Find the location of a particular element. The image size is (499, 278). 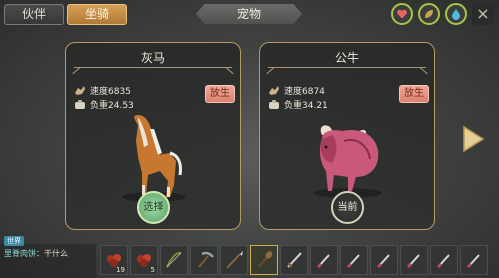

speed-value: 速度6874 is located at coordinates (304, 92).